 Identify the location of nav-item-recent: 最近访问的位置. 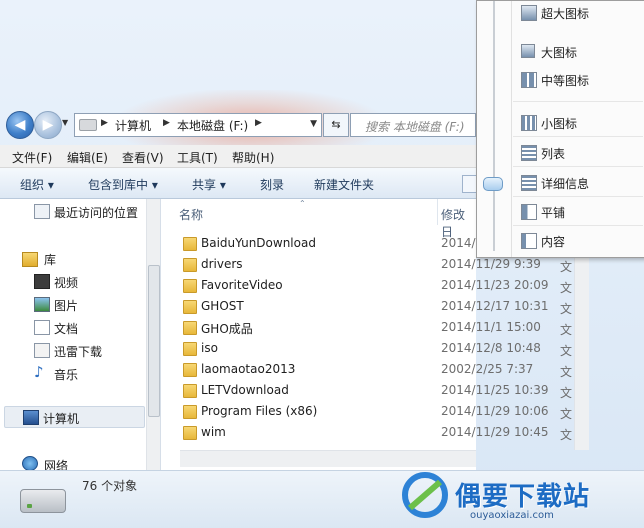
(96, 212).